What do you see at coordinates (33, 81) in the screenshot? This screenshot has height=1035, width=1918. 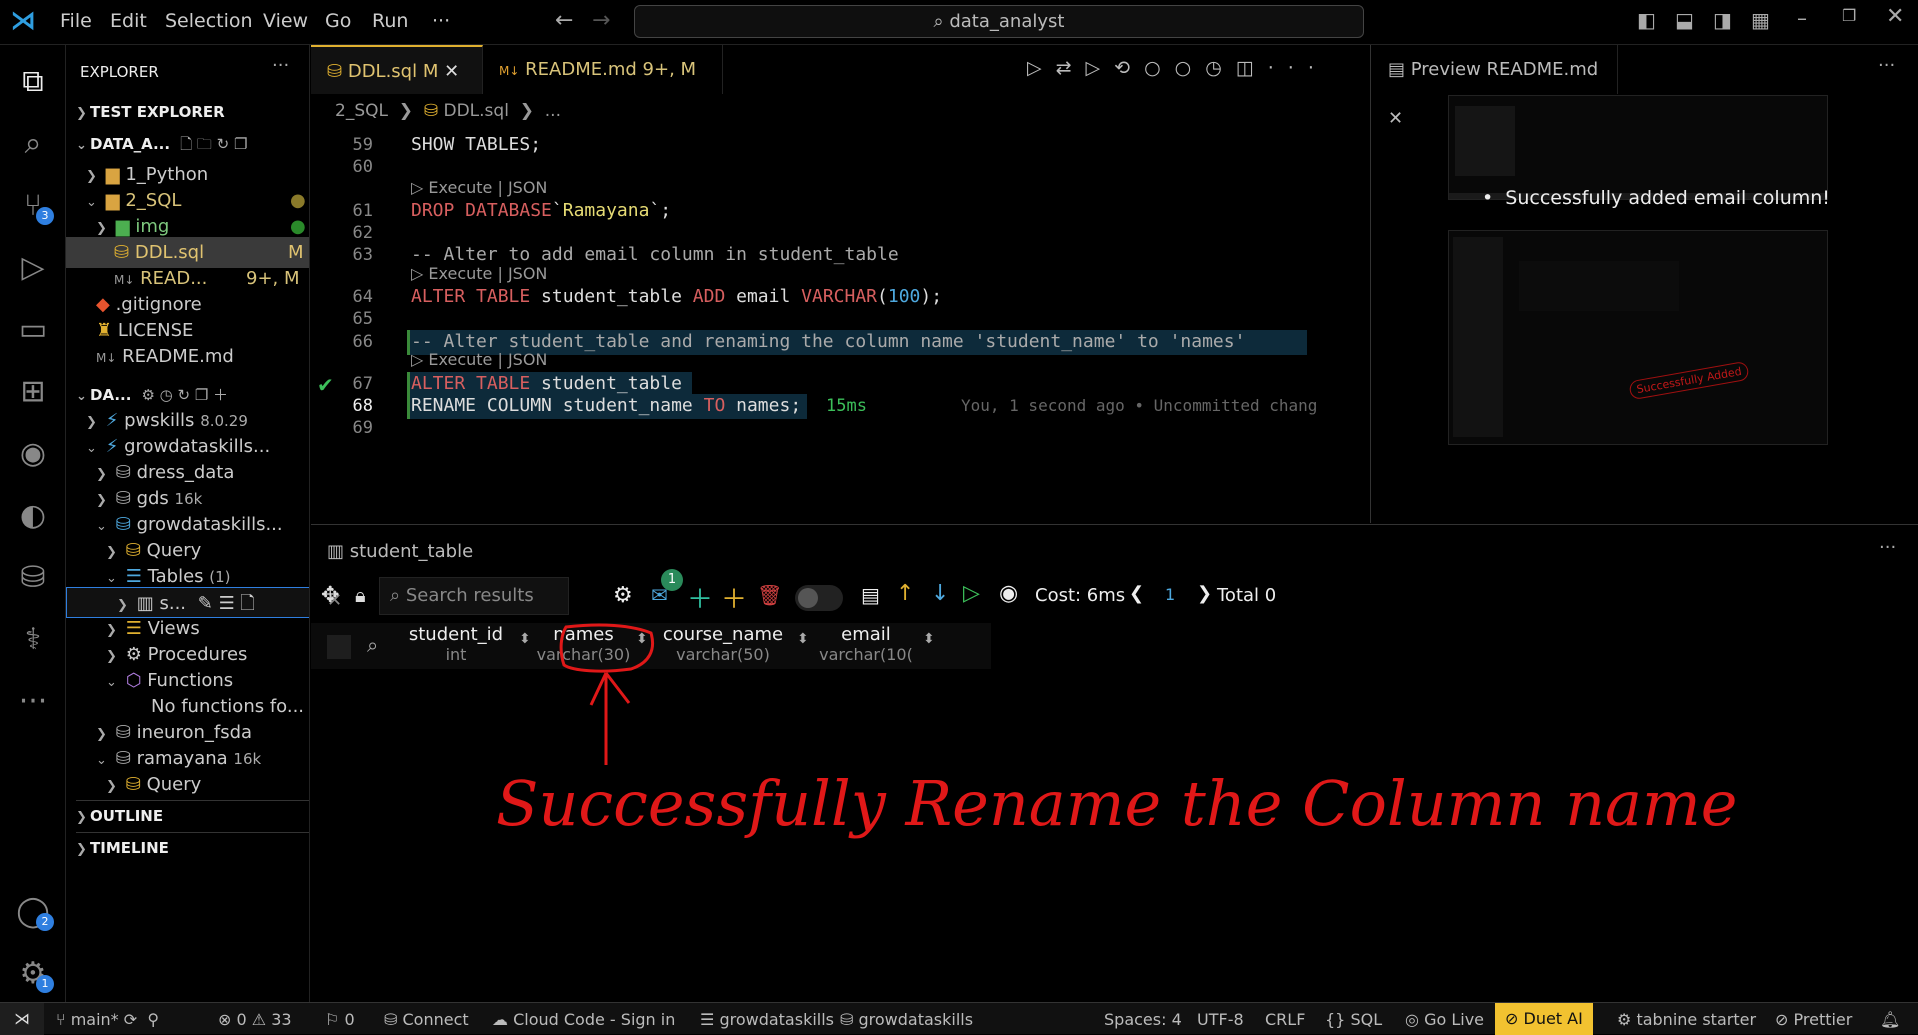 I see `explorer-icon: ⧉` at bounding box center [33, 81].